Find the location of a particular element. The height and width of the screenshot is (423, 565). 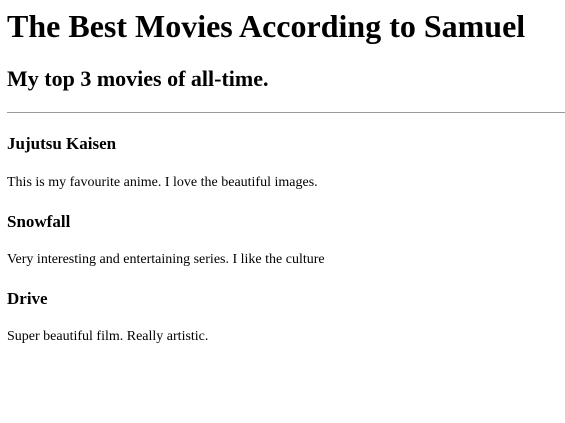

horizontal-divider is located at coordinates (286, 112).